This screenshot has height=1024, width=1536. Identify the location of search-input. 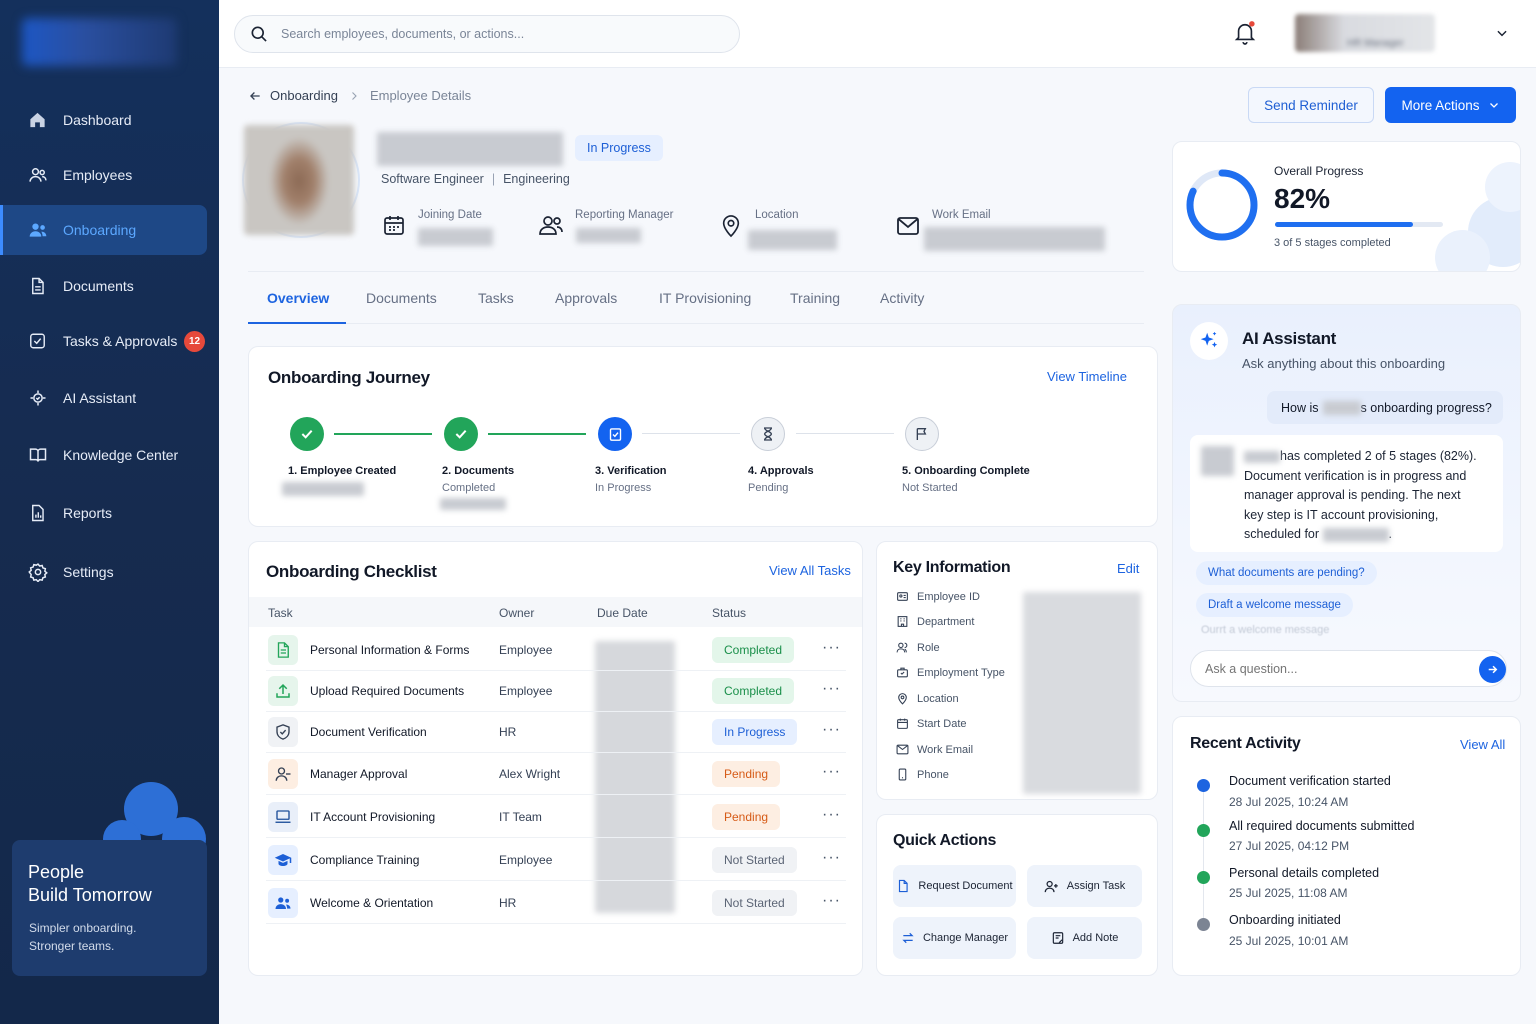
(501, 34).